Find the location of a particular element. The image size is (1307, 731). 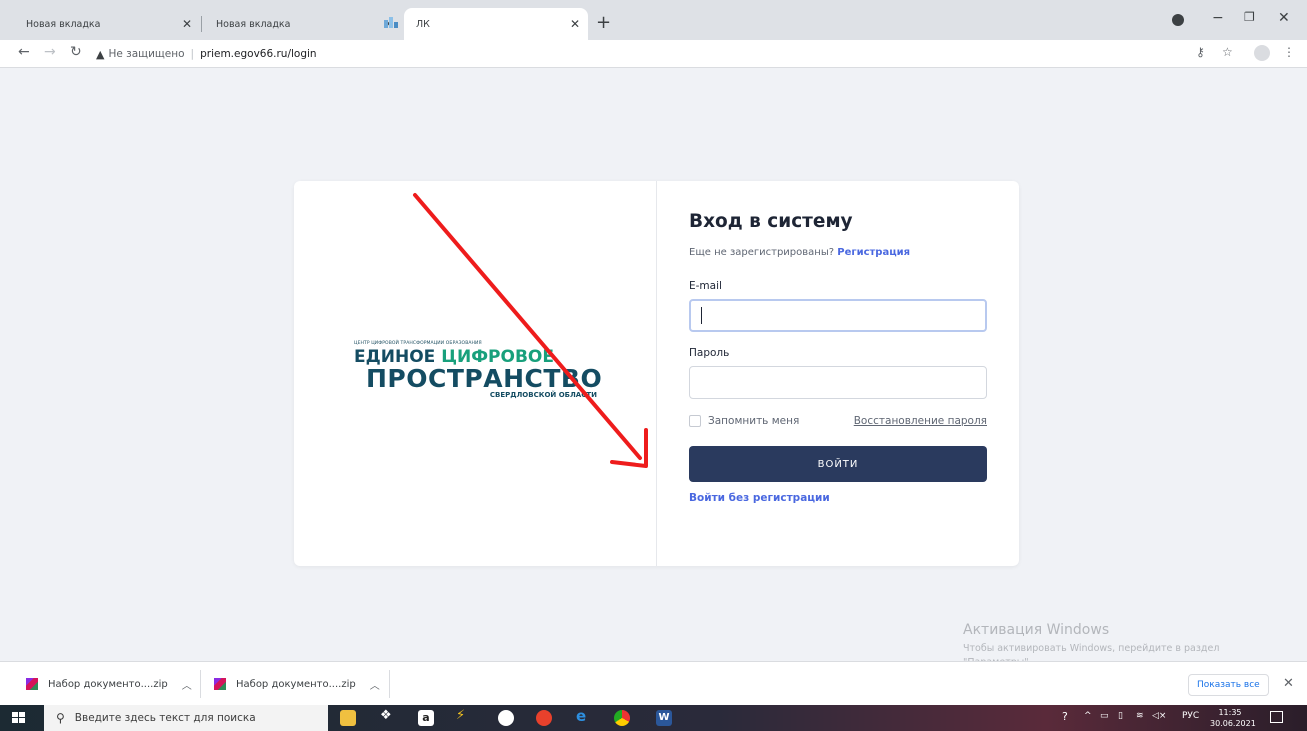

activation-title: Активация Windows is located at coordinates (1036, 630).